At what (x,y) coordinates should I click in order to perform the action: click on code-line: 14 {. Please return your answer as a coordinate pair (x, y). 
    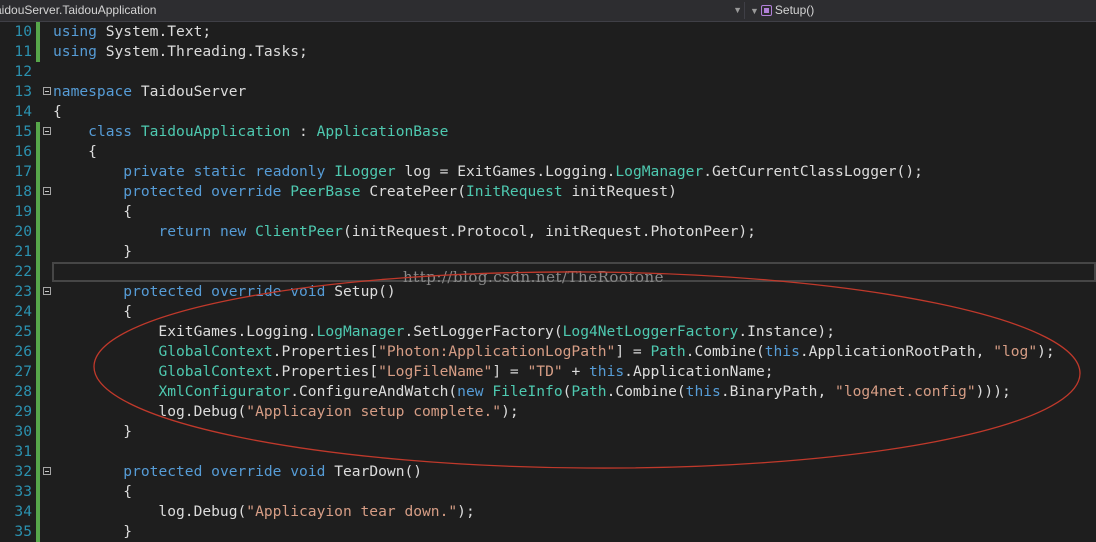
    Looking at the image, I should click on (548, 112).